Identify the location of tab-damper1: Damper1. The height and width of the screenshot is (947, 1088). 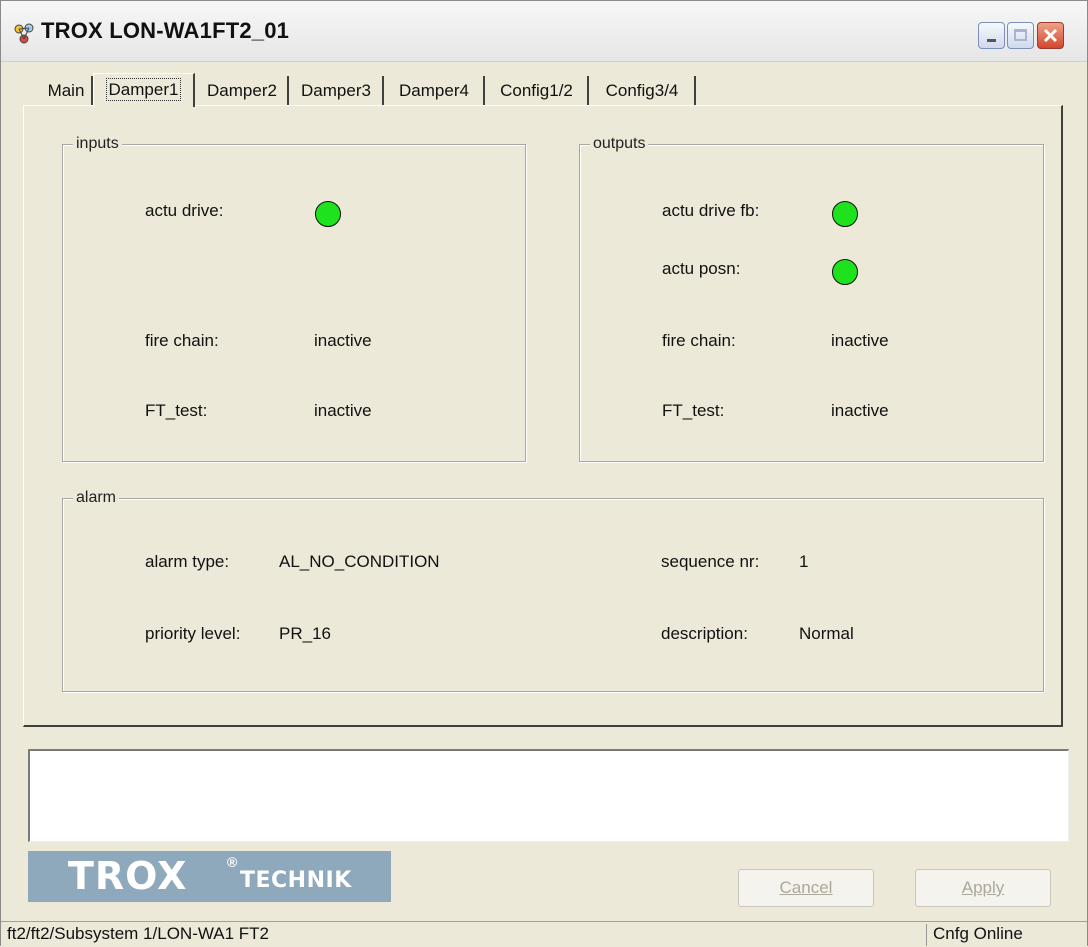
(144, 90).